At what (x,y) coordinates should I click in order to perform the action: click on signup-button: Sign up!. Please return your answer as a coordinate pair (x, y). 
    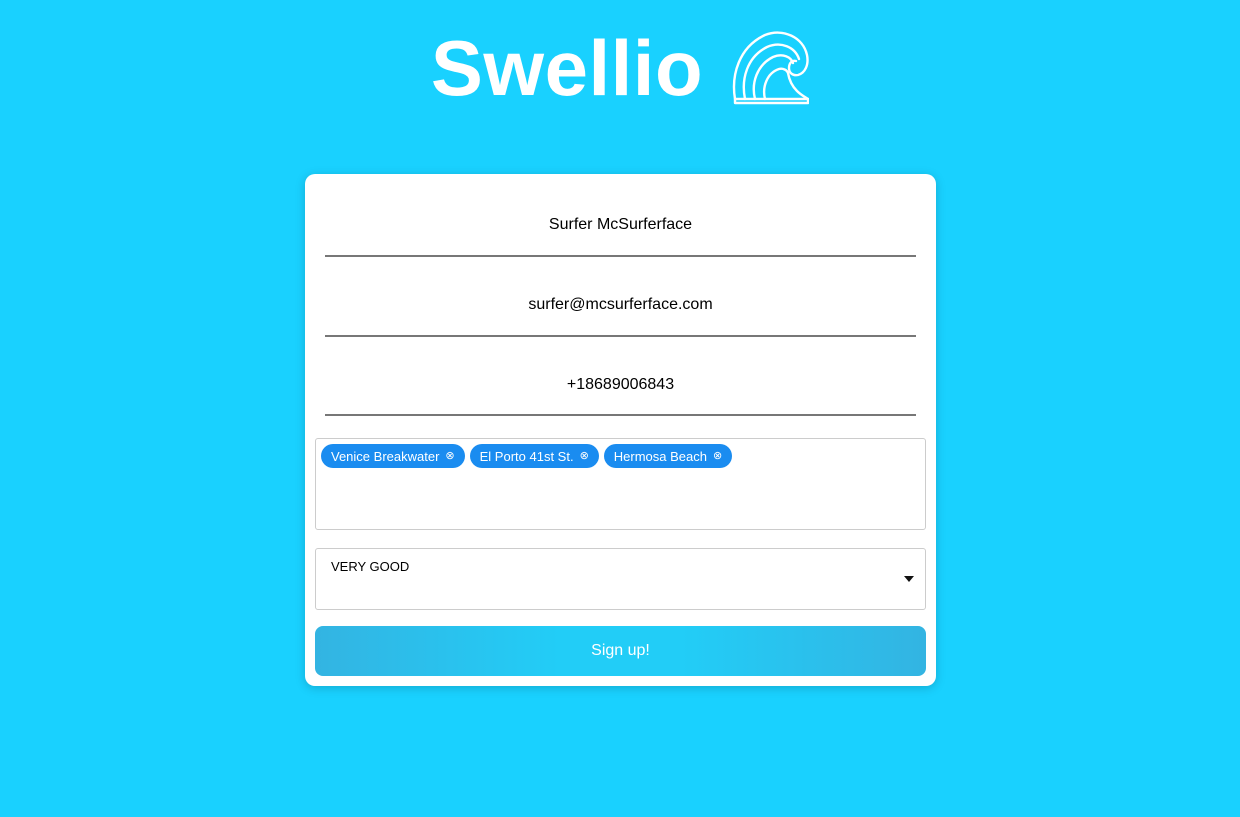
    Looking at the image, I should click on (620, 651).